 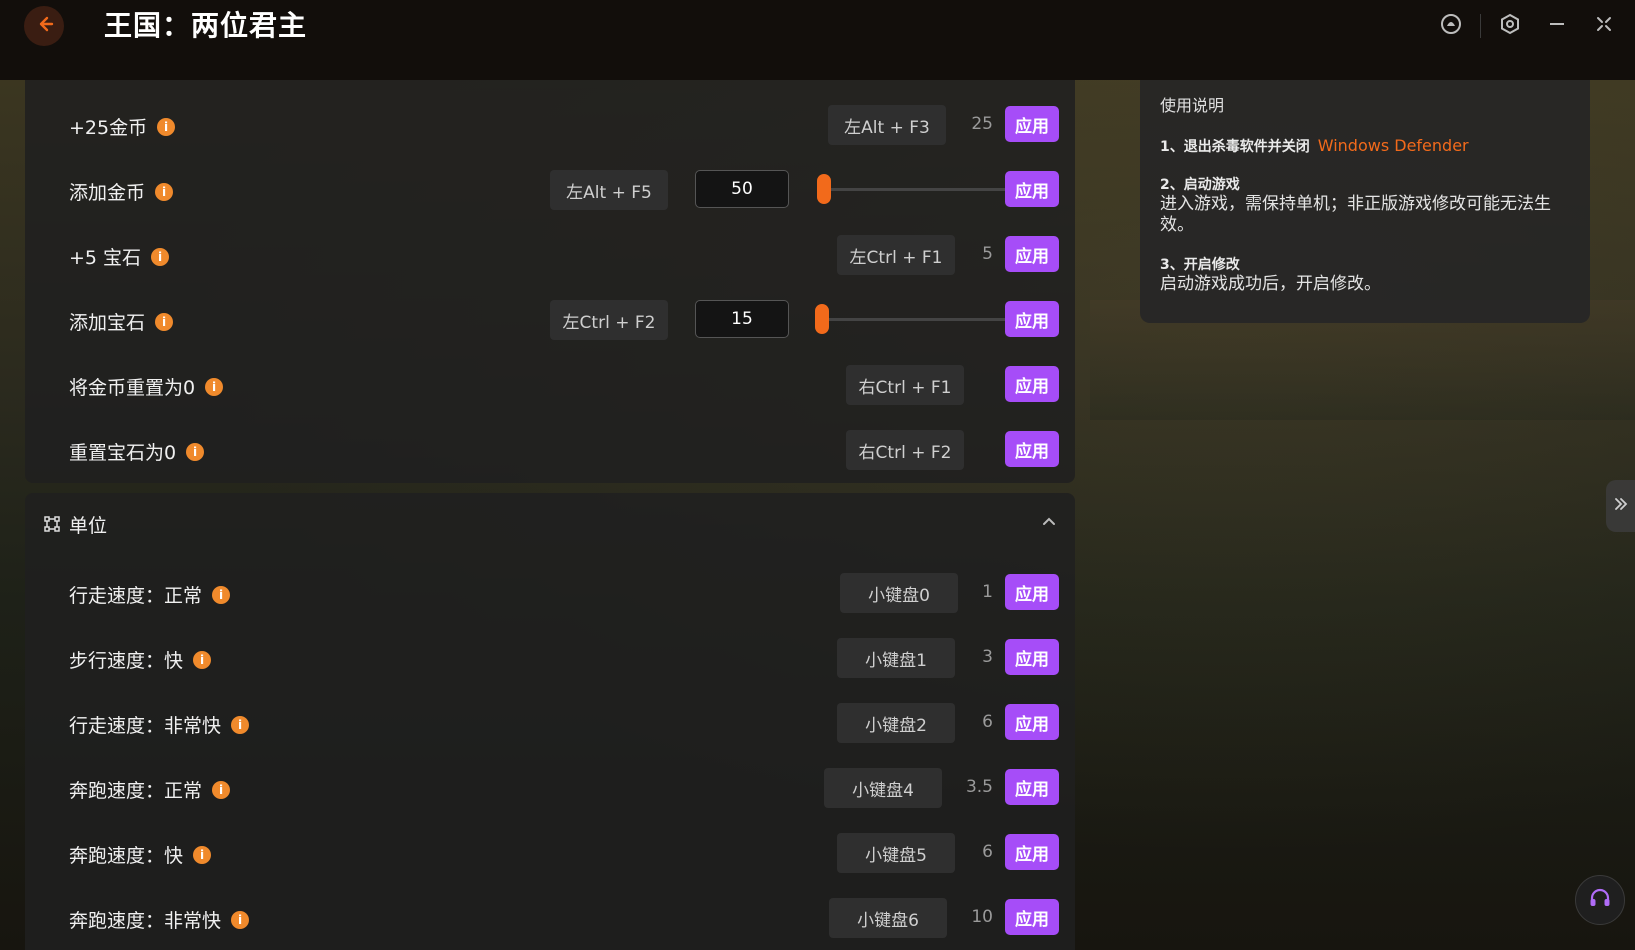 What do you see at coordinates (888, 918) in the screenshot?
I see `hotkey-button: 小键盘6` at bounding box center [888, 918].